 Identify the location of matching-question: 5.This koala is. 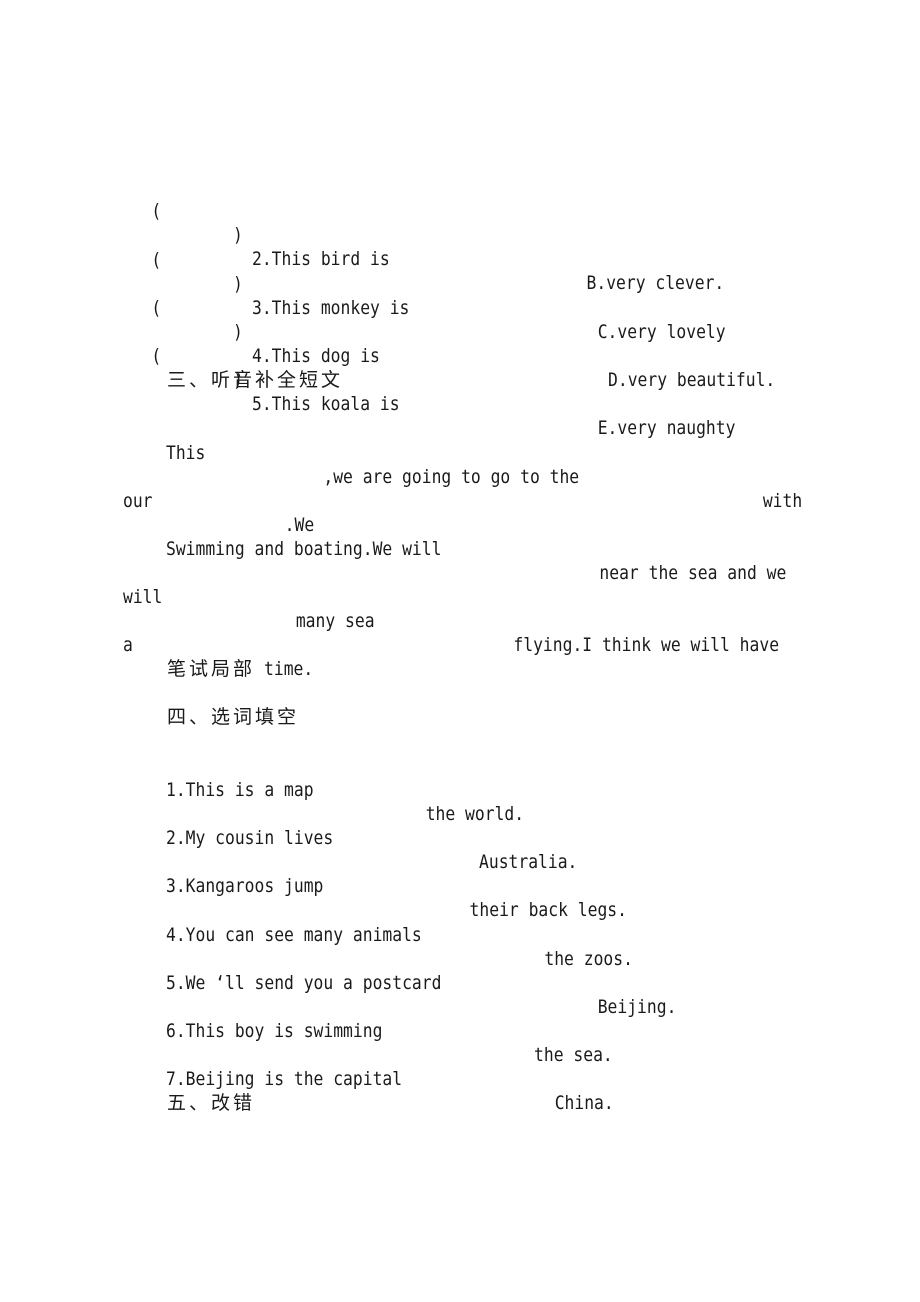
(325, 404).